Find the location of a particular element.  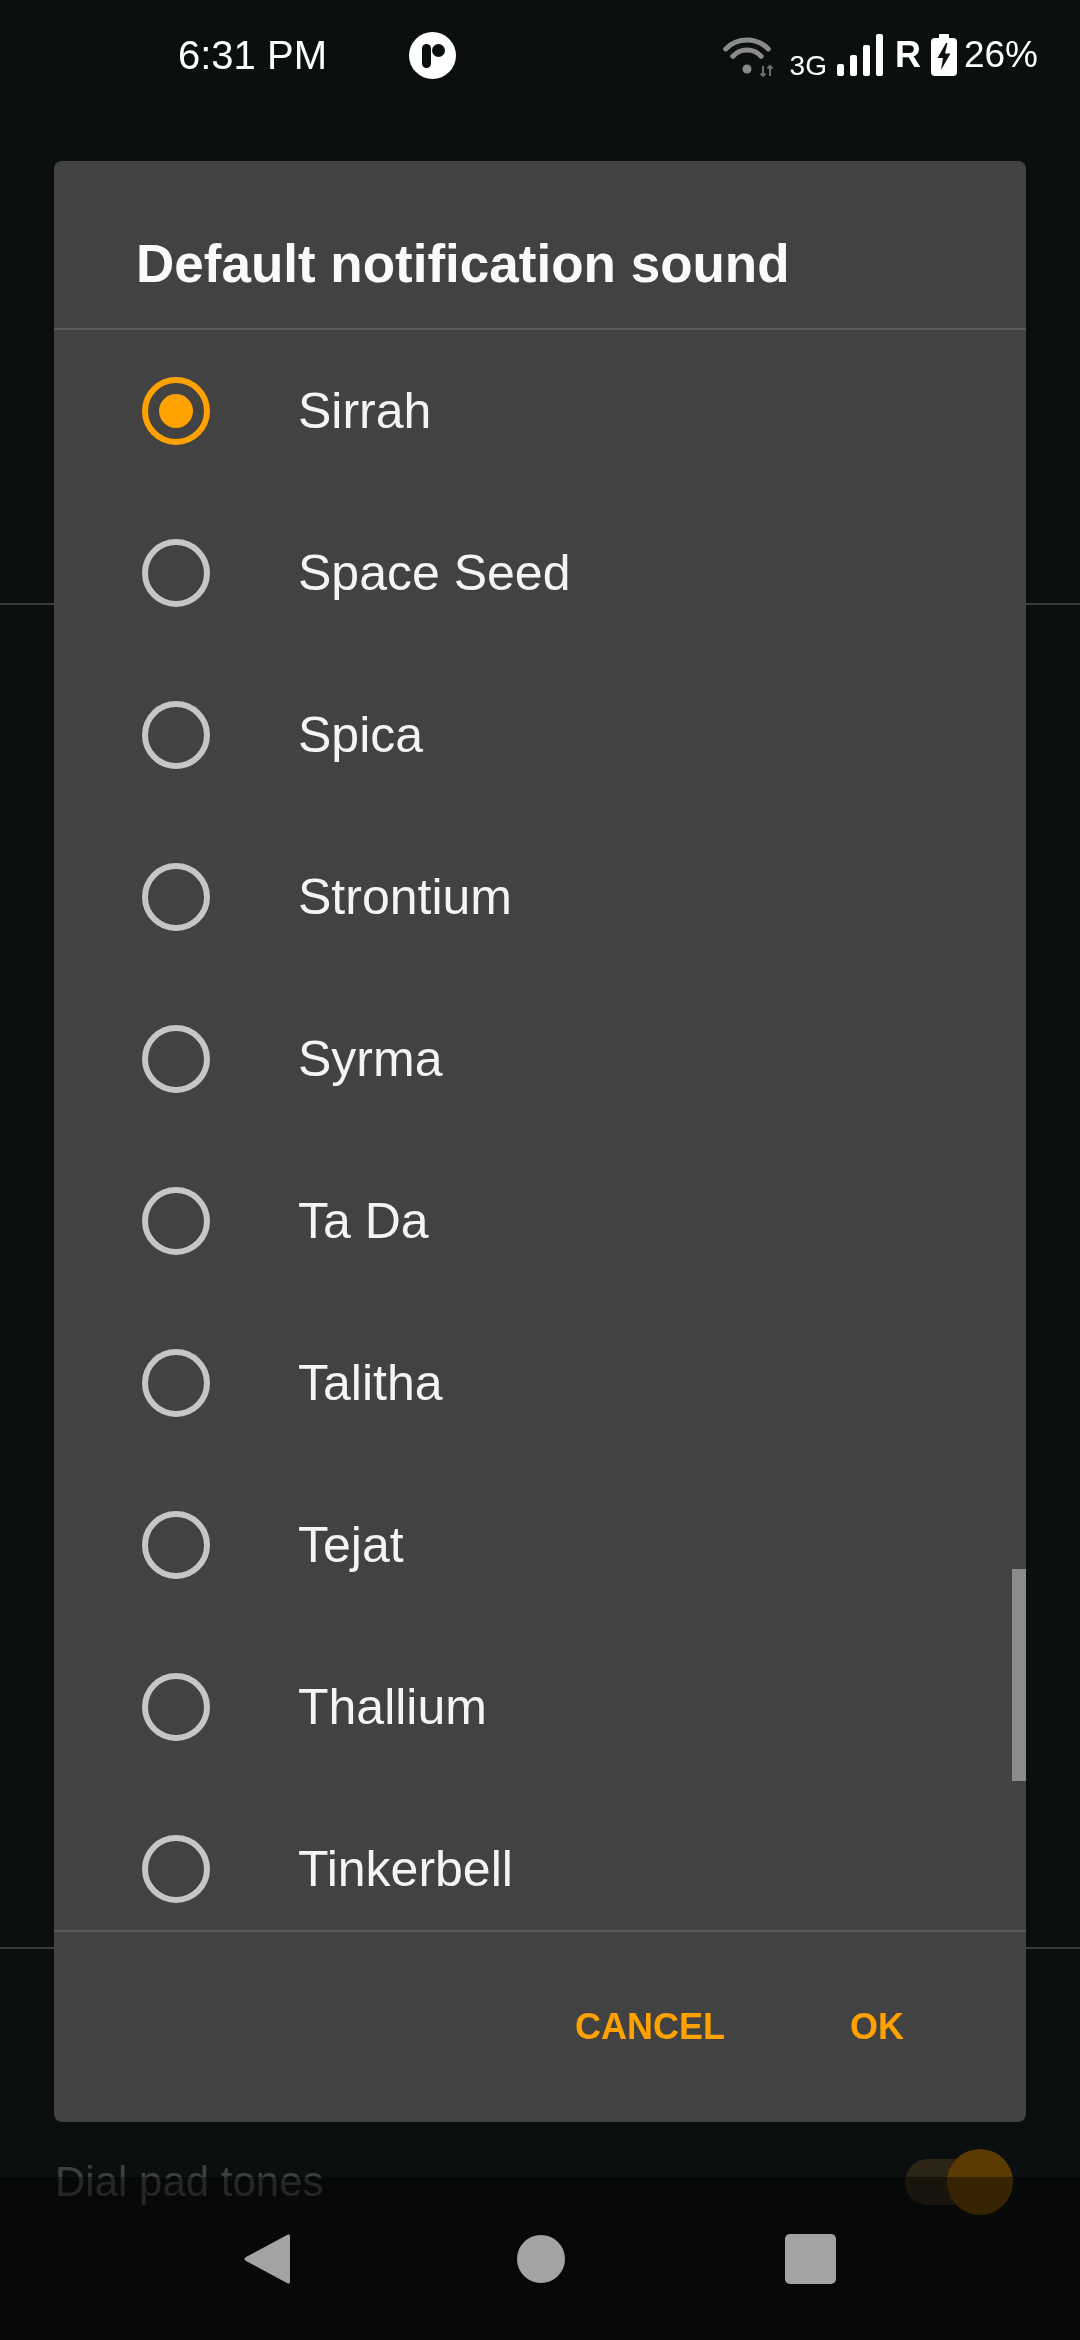

option-label: Tinkerbell is located at coordinates (405, 1869).